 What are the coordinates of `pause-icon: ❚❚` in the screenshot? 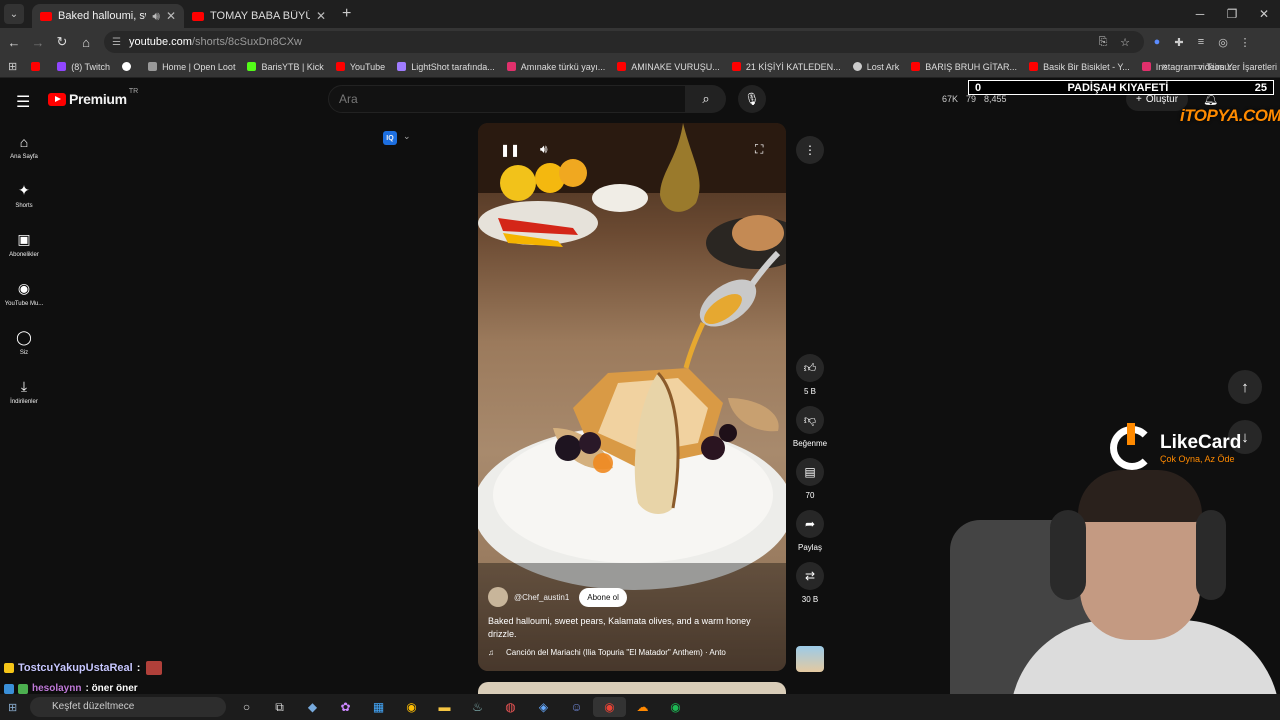 It's located at (510, 150).